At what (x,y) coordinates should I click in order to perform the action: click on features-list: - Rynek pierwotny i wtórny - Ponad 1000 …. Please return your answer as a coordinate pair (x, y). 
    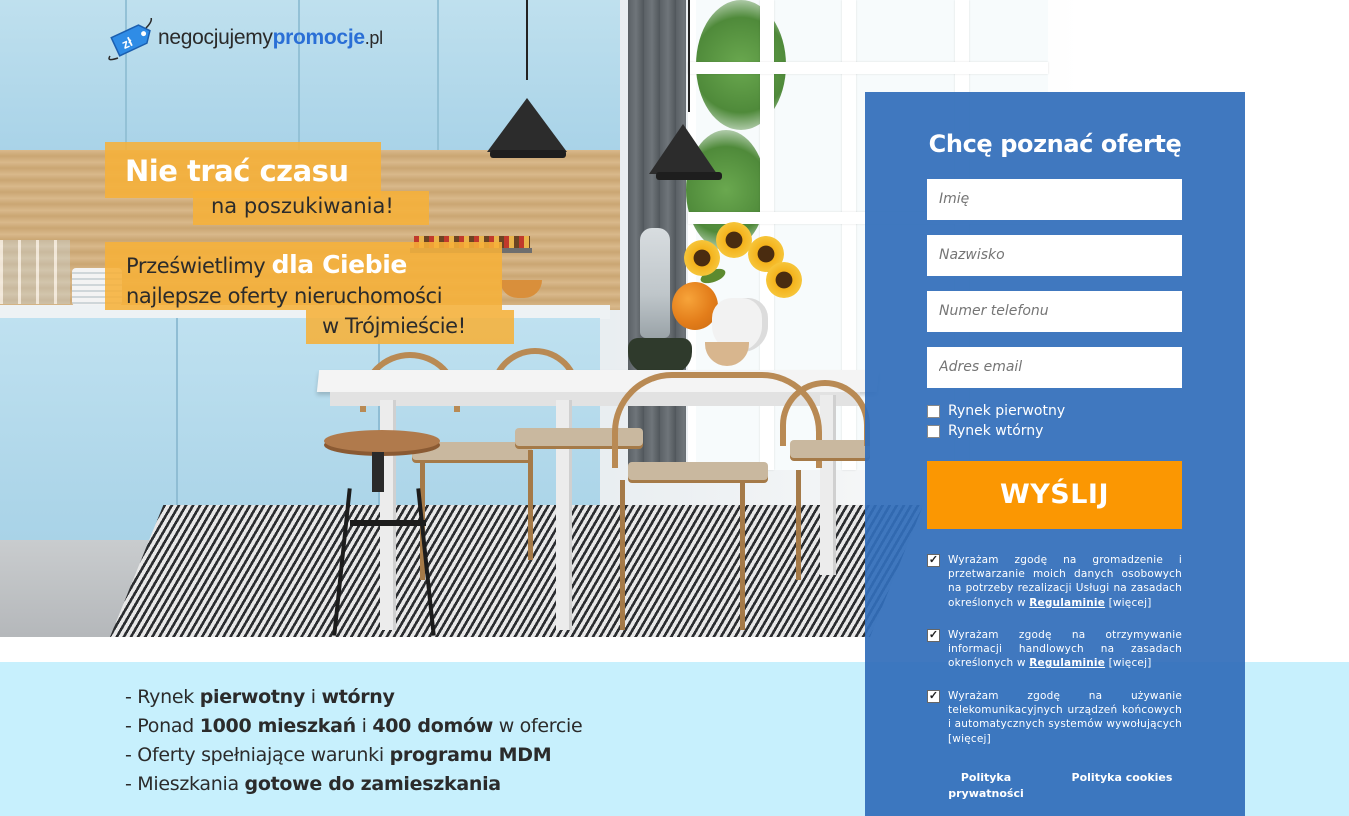
    Looking at the image, I should click on (354, 741).